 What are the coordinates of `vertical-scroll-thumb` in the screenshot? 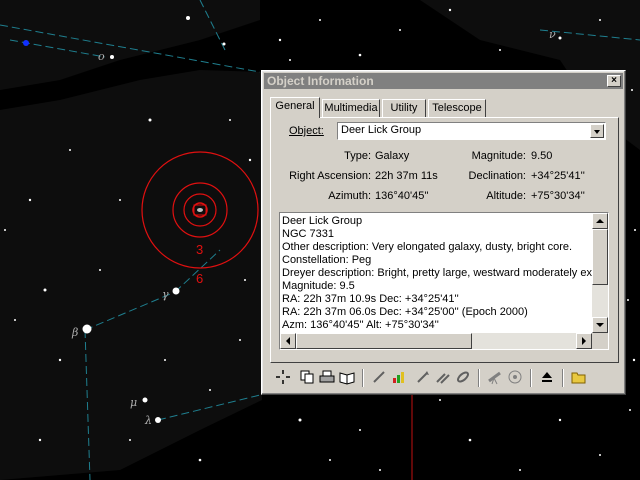 It's located at (600, 257).